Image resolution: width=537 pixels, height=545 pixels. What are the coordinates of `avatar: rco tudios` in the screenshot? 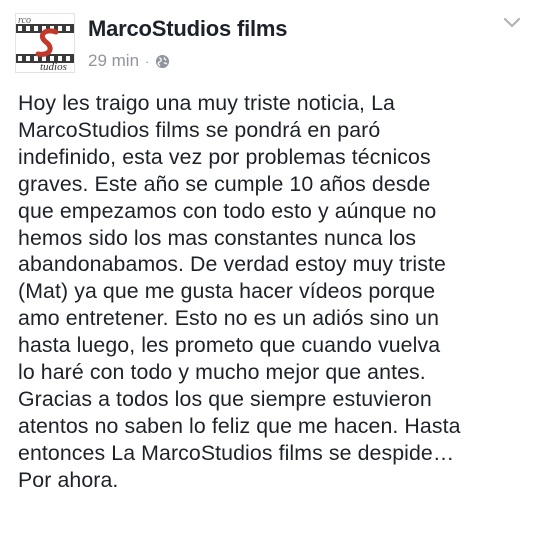 It's located at (45, 43).